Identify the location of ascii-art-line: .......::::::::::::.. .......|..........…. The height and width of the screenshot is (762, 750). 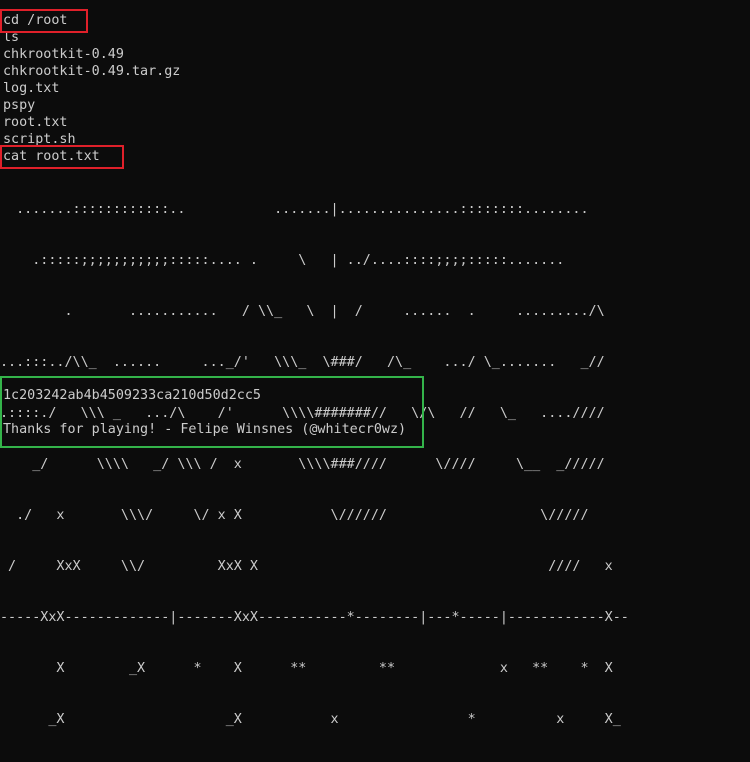
(294, 209).